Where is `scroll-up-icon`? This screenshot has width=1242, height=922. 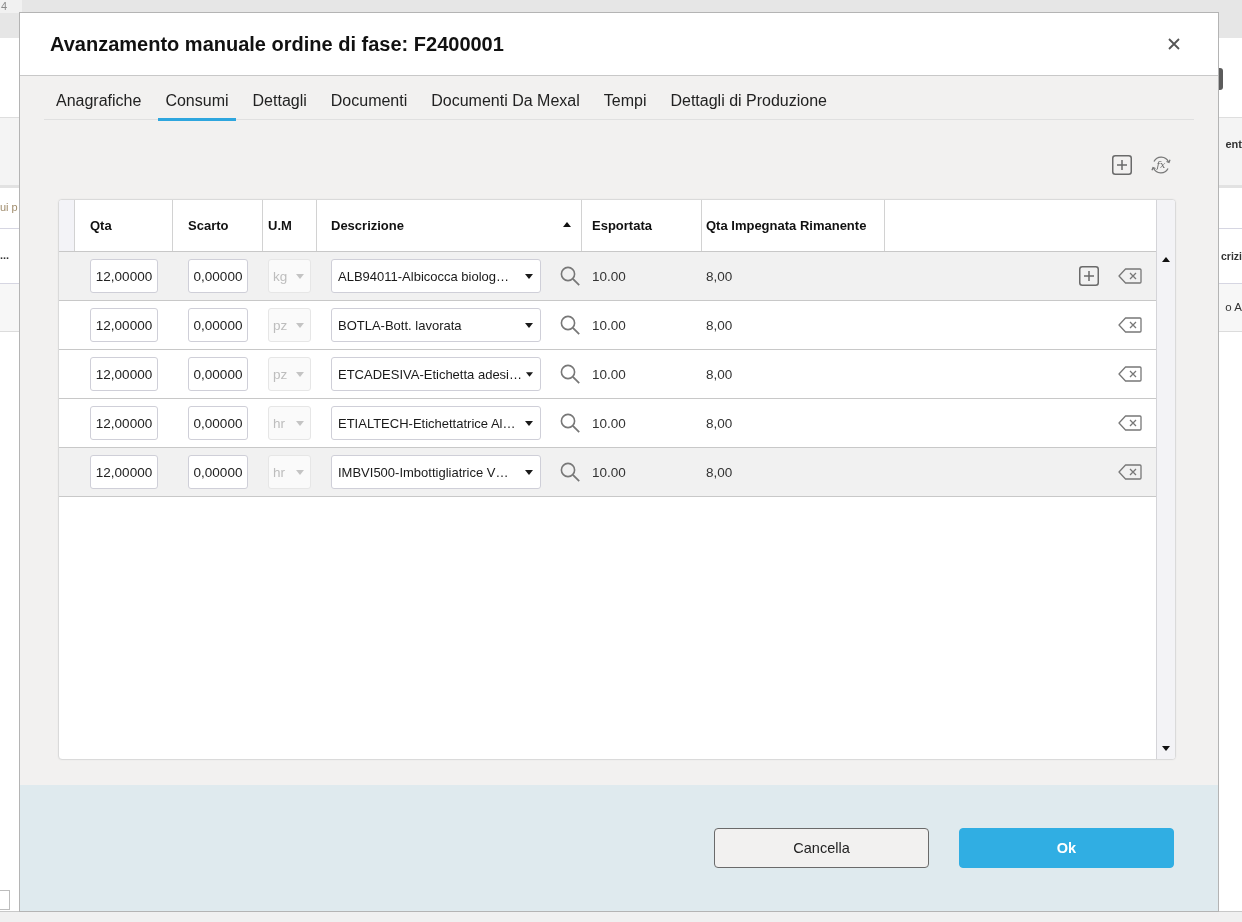
scroll-up-icon is located at coordinates (1166, 259).